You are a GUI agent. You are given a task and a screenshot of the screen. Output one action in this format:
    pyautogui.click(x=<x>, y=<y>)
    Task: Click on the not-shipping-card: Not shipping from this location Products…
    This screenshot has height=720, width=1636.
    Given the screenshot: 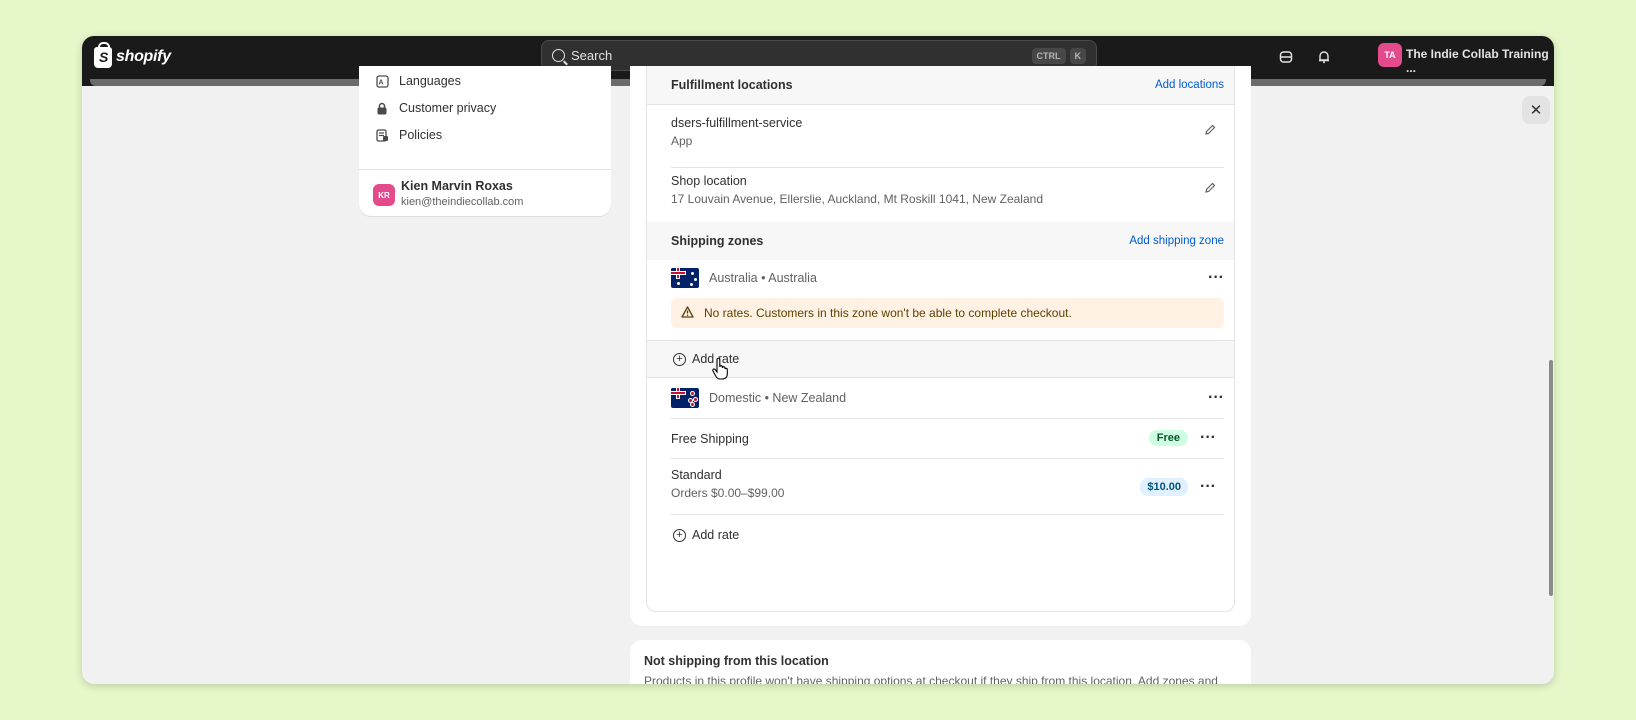 What is the action you would take?
    pyautogui.click(x=940, y=662)
    